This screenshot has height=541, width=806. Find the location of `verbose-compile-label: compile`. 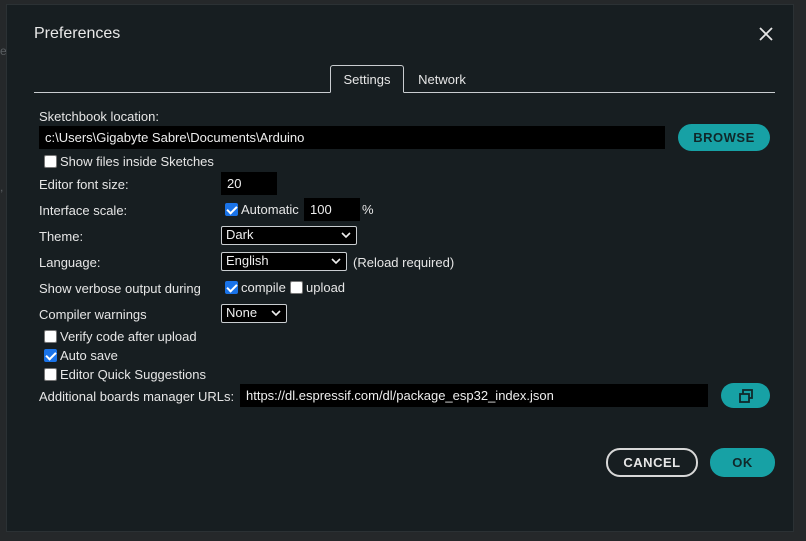

verbose-compile-label: compile is located at coordinates (263, 287).